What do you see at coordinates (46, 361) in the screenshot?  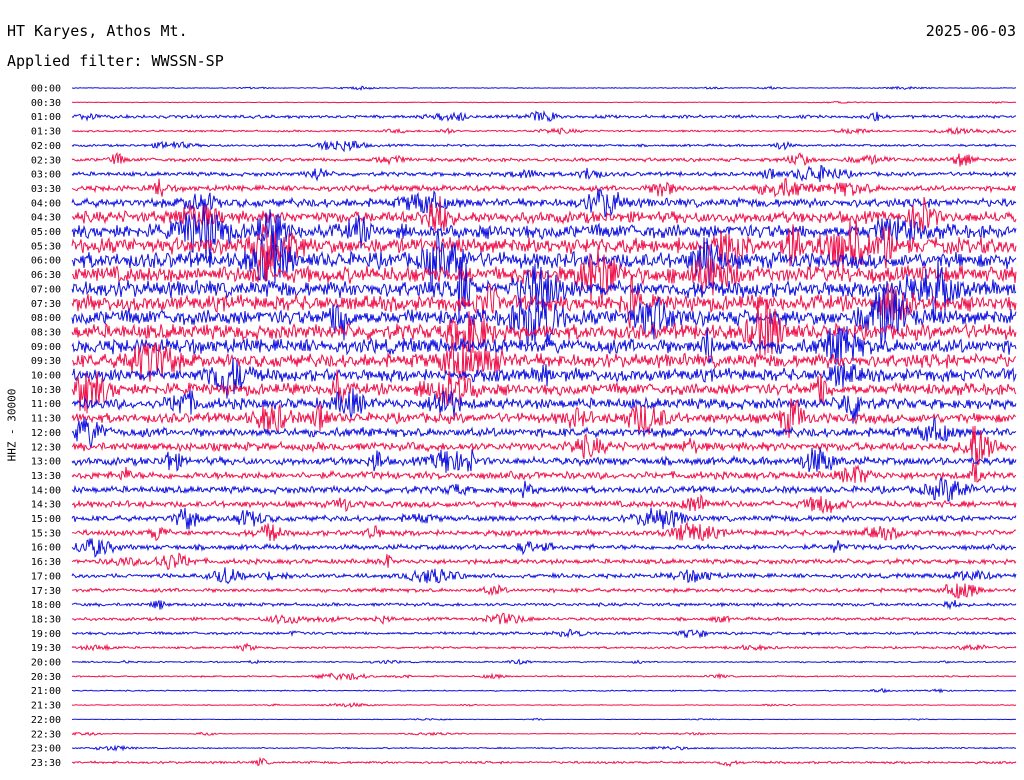 I see `row-label: 09:30` at bounding box center [46, 361].